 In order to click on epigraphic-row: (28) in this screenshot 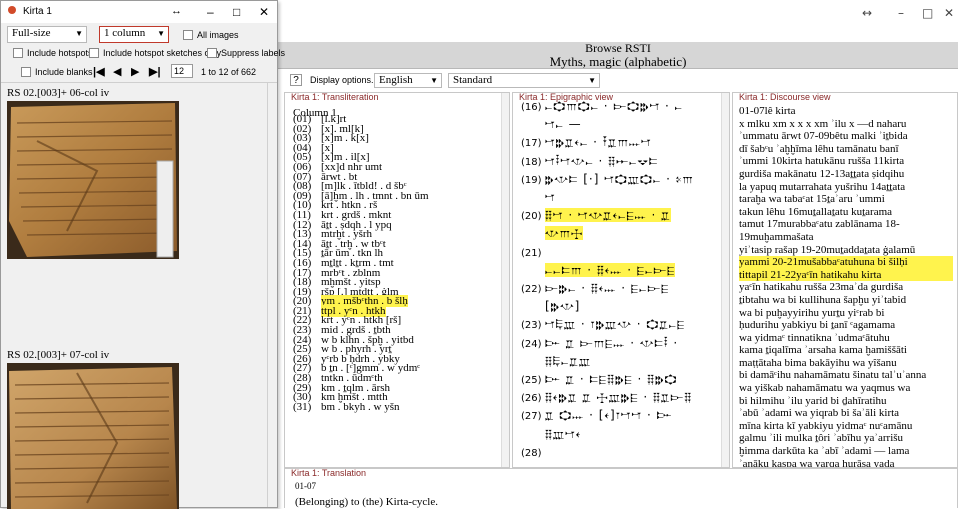, I will do `click(533, 452)`.